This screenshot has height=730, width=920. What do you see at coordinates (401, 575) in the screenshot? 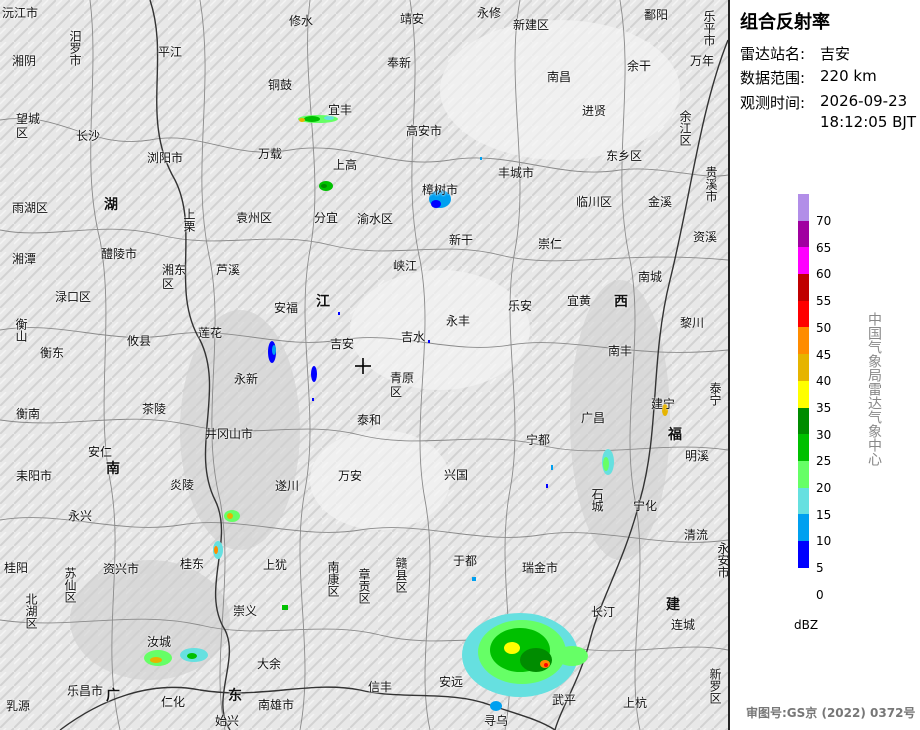
I see `place-label: 赣县区` at bounding box center [401, 575].